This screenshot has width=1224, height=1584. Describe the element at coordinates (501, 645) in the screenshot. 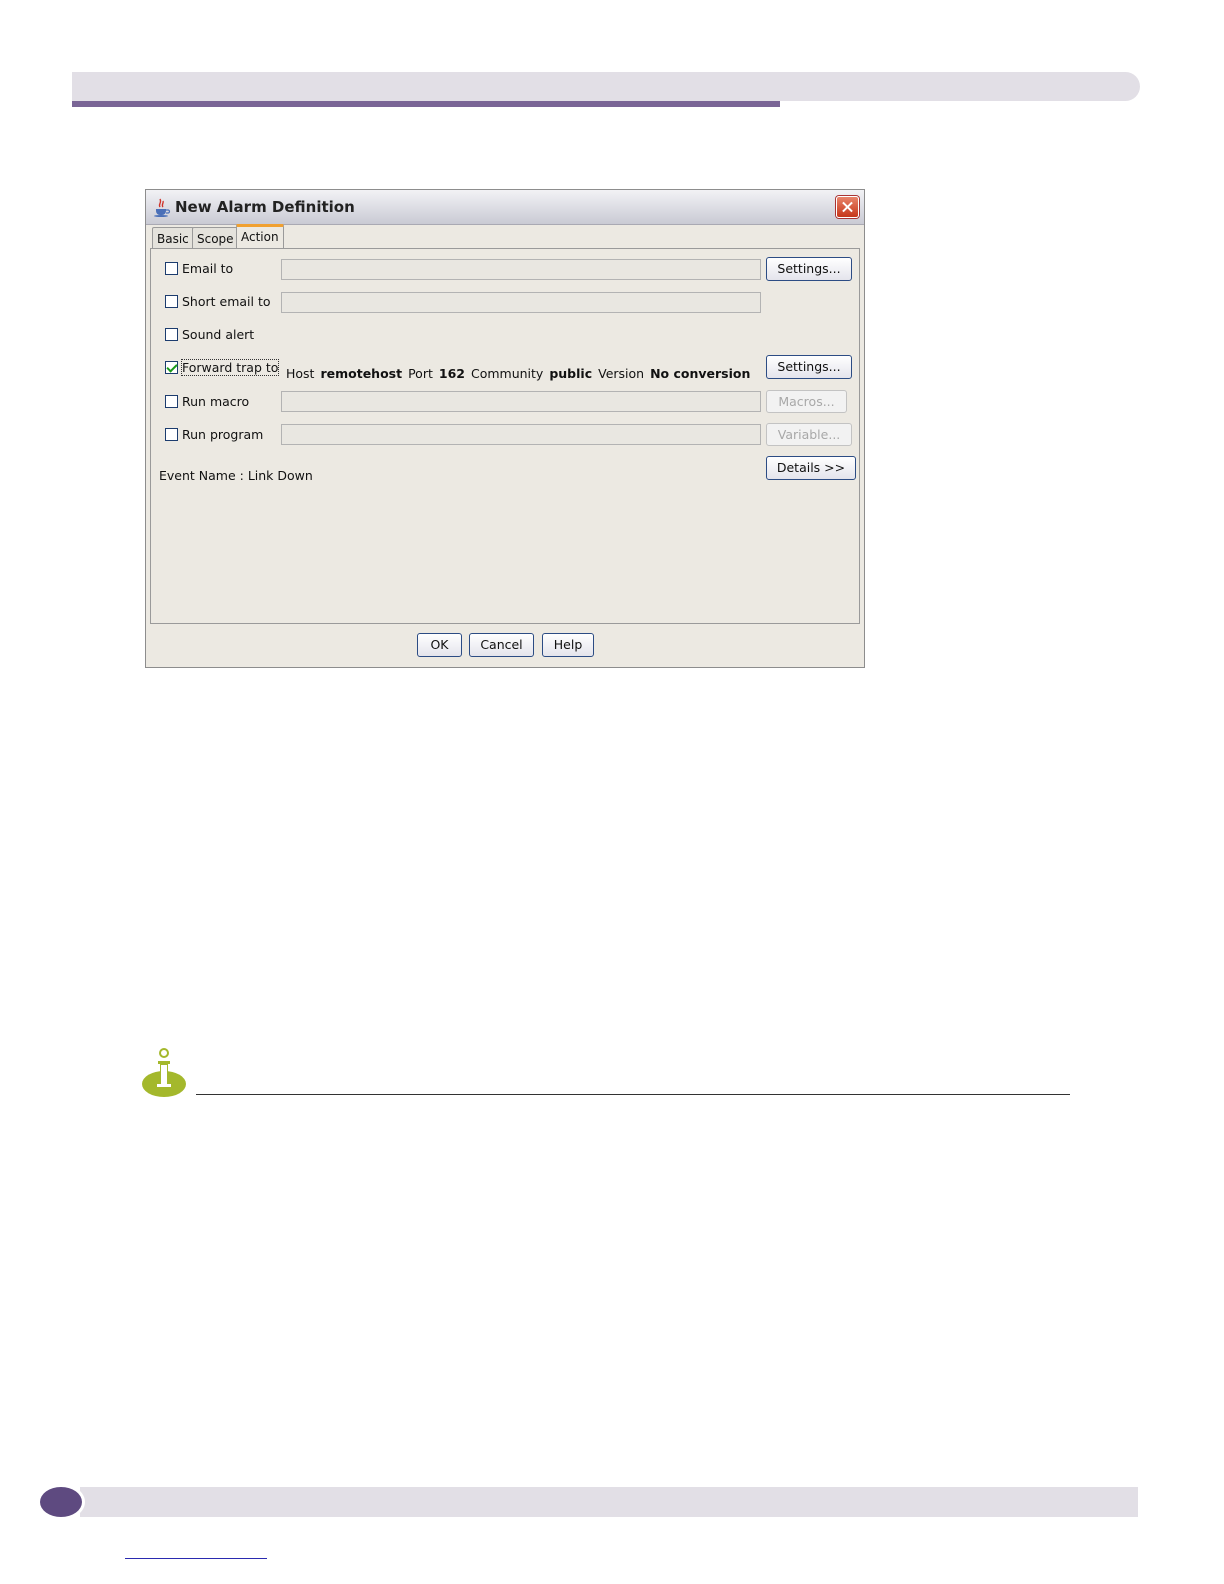

I see `cancel-button: Cancel` at that location.